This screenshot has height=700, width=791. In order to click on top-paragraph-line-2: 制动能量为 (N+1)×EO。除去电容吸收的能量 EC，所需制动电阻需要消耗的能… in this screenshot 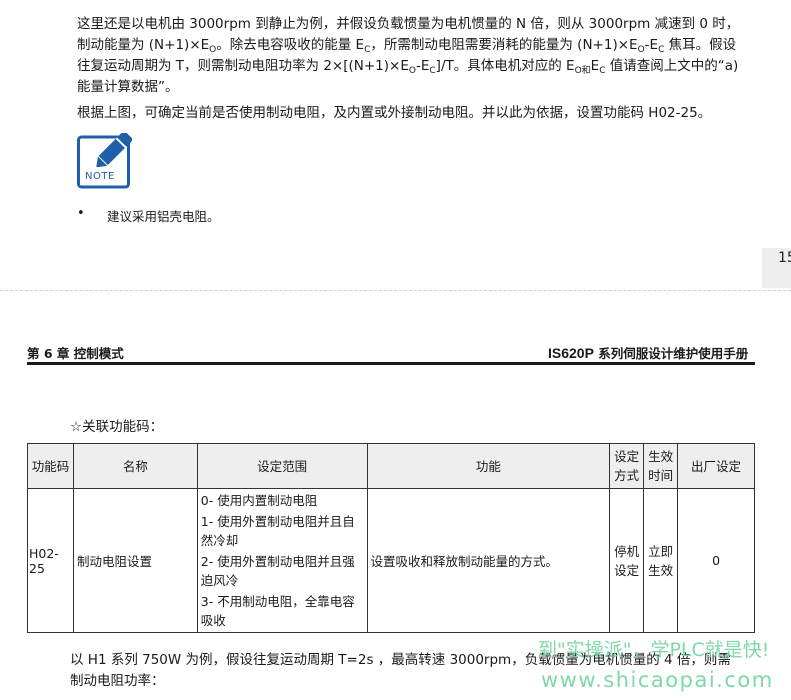, I will do `click(407, 46)`.